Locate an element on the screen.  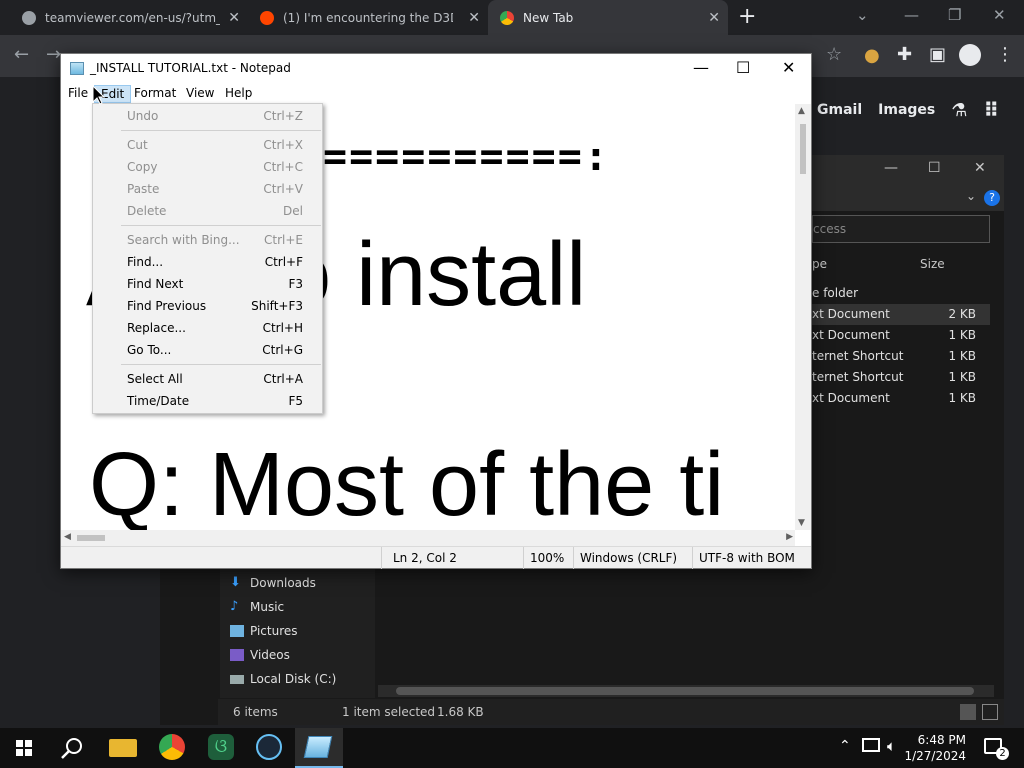
scroll-up-icon: ▲ is located at coordinates (801, 111).